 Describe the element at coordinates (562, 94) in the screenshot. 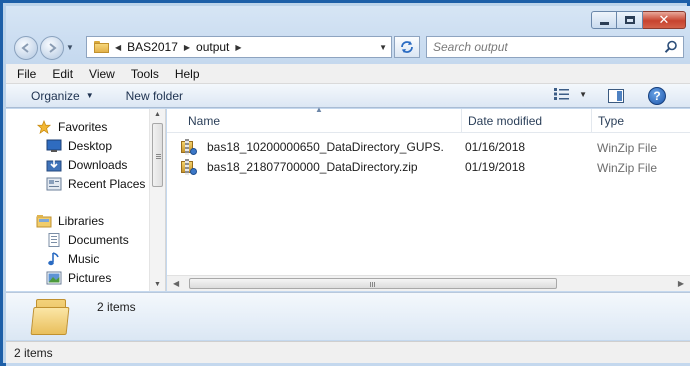

I see `view-details-icon` at that location.